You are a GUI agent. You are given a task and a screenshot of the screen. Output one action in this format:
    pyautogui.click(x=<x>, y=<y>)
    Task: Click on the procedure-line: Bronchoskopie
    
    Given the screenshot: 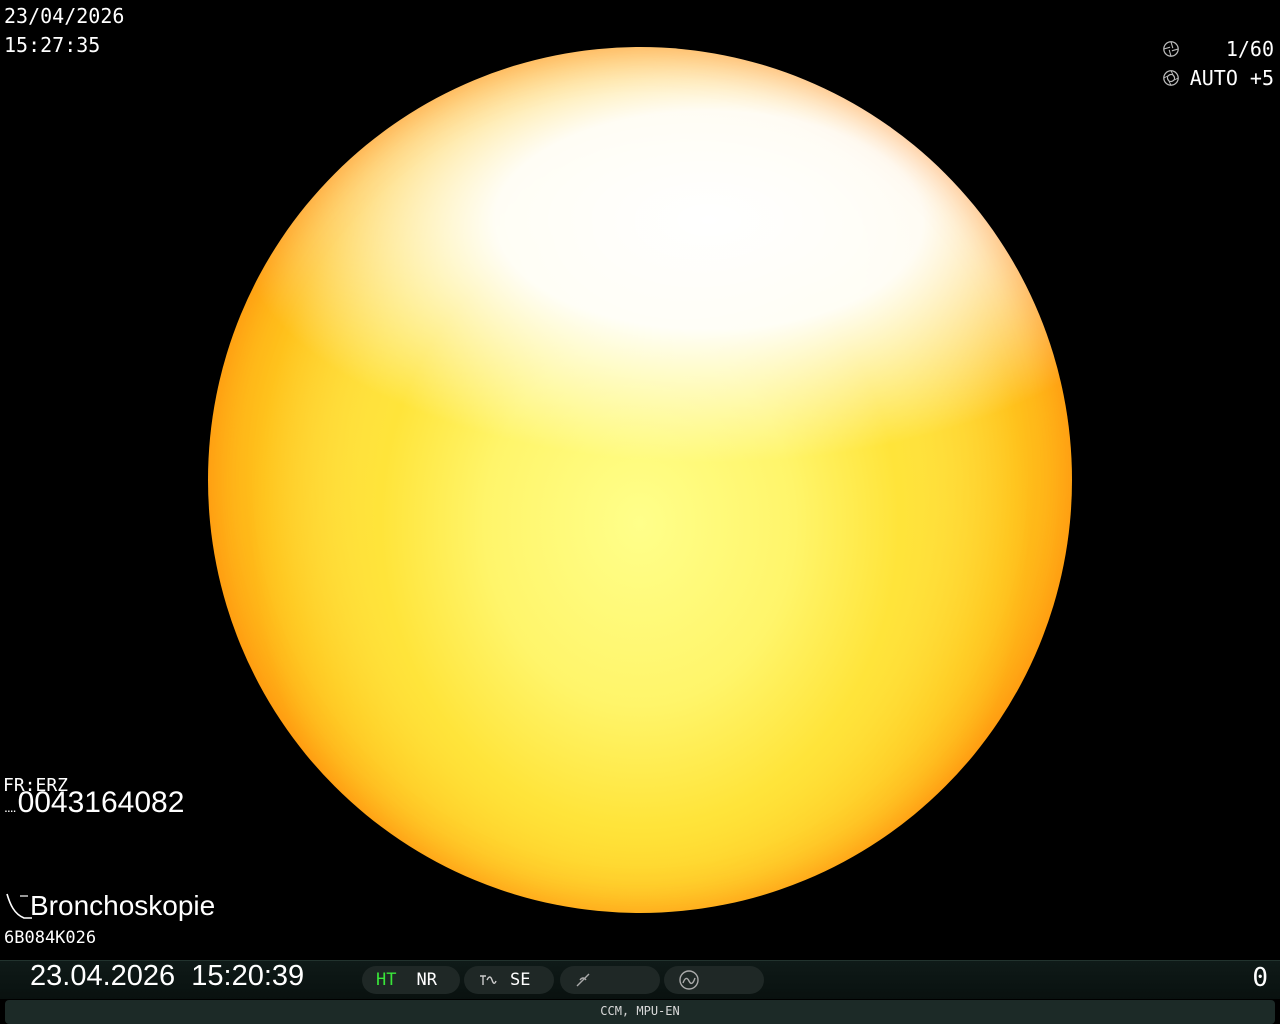 What is the action you would take?
    pyautogui.click(x=109, y=906)
    